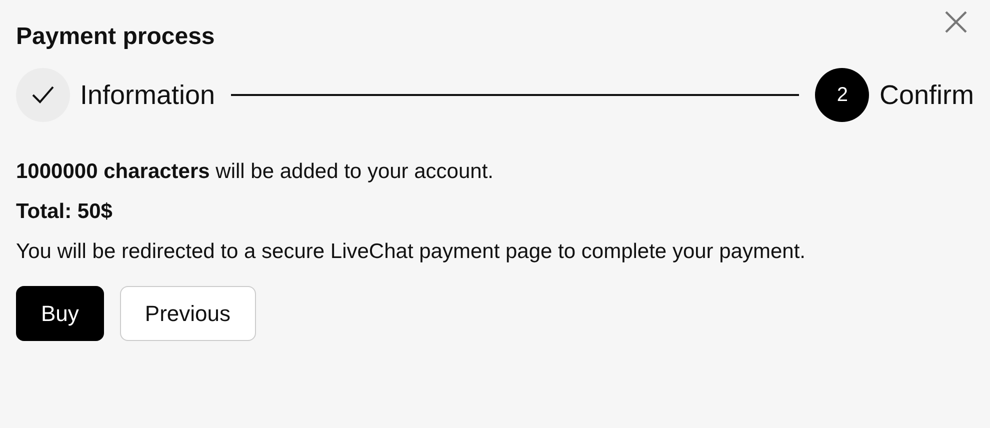 This screenshot has width=990, height=428. Describe the element at coordinates (411, 252) in the screenshot. I see `message-text: You will be redirected to a secure LiveChat payment page to complete your payment.` at that location.